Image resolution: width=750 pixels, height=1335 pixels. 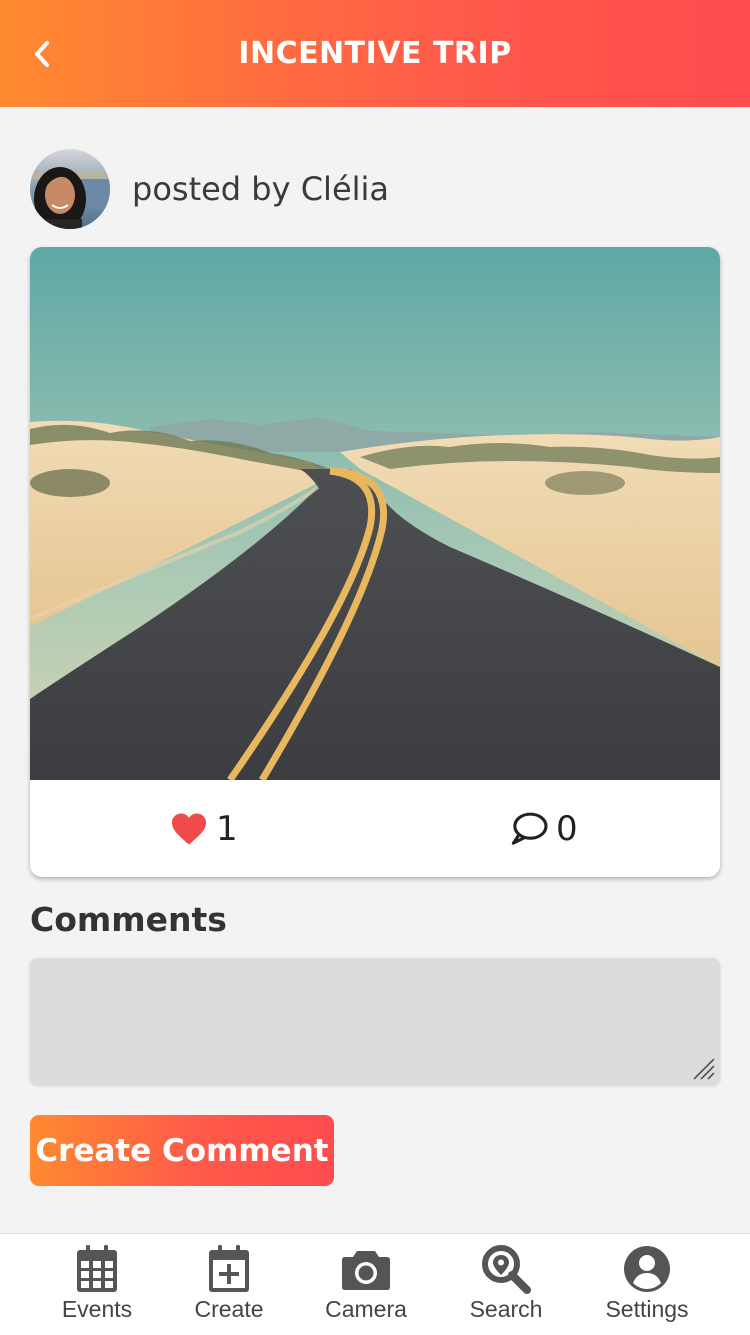 I want to click on comments-heading: Comments, so click(x=128, y=919).